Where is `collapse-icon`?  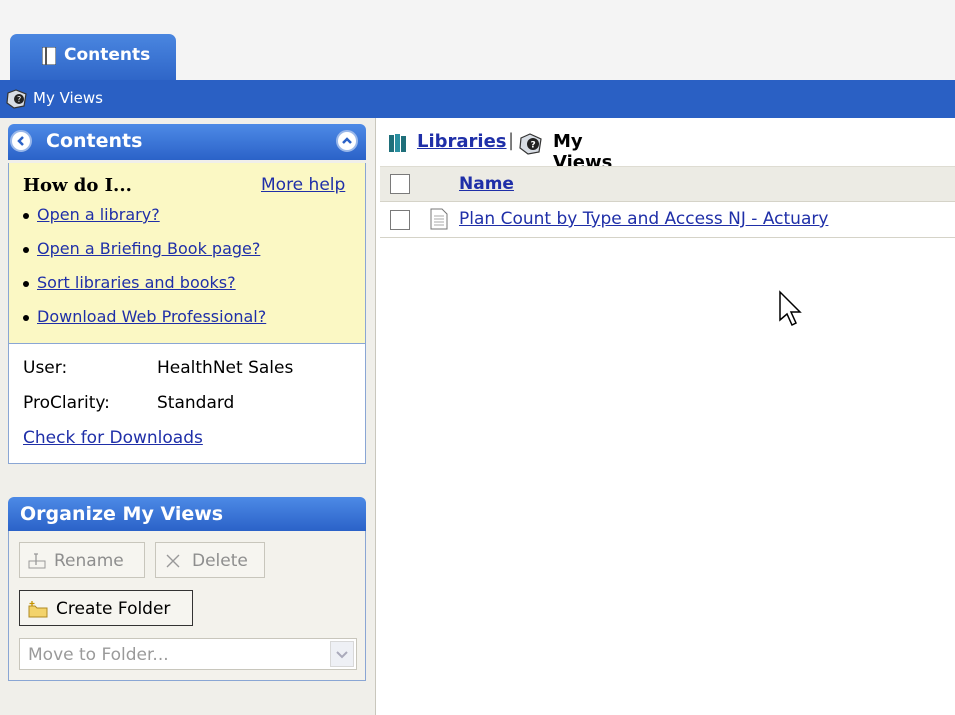
collapse-icon is located at coordinates (347, 141).